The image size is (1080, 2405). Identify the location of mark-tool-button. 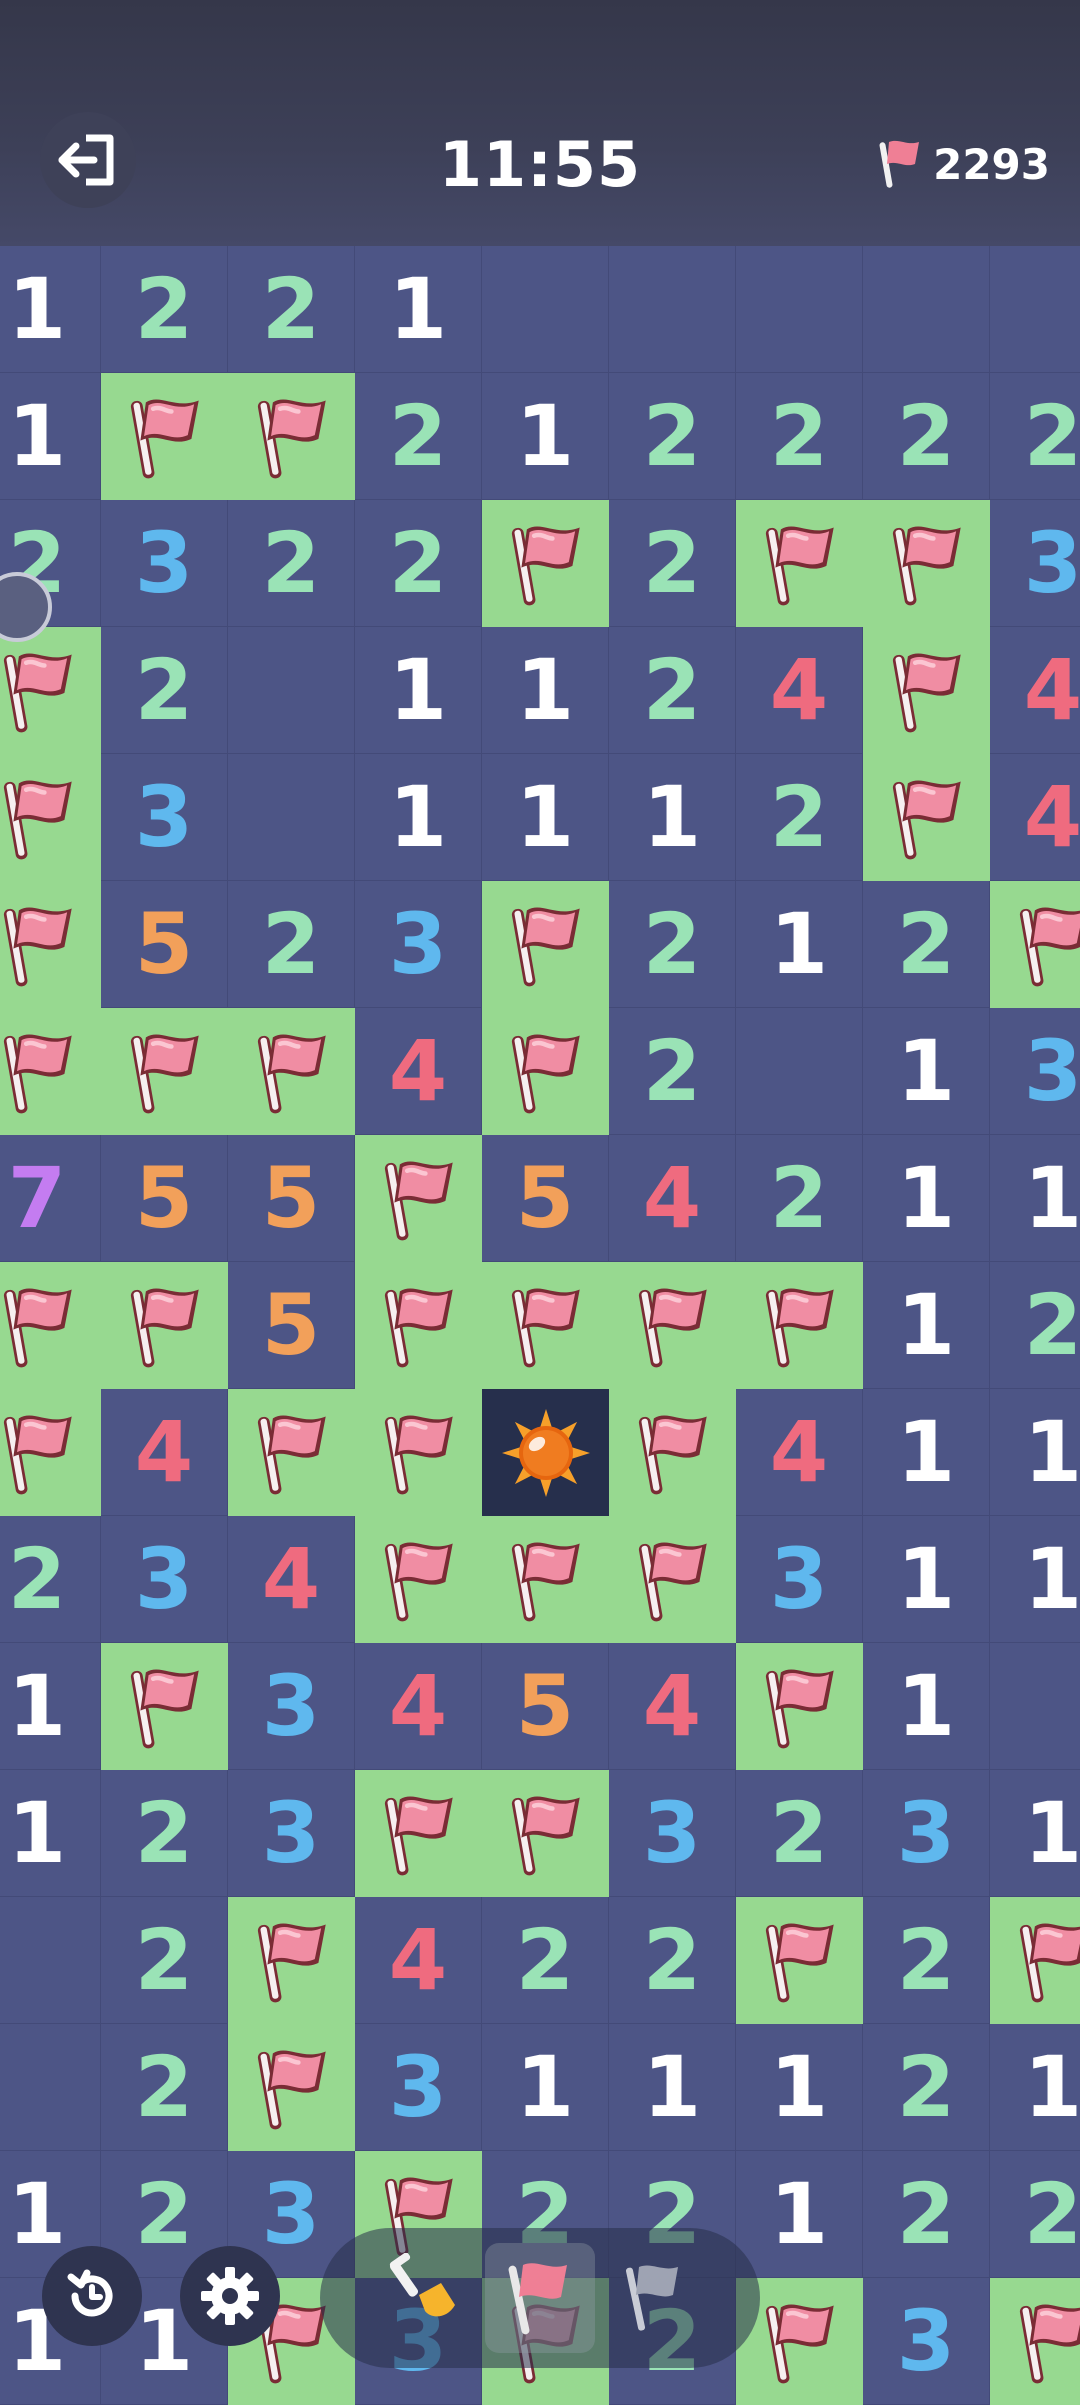
(655, 2298).